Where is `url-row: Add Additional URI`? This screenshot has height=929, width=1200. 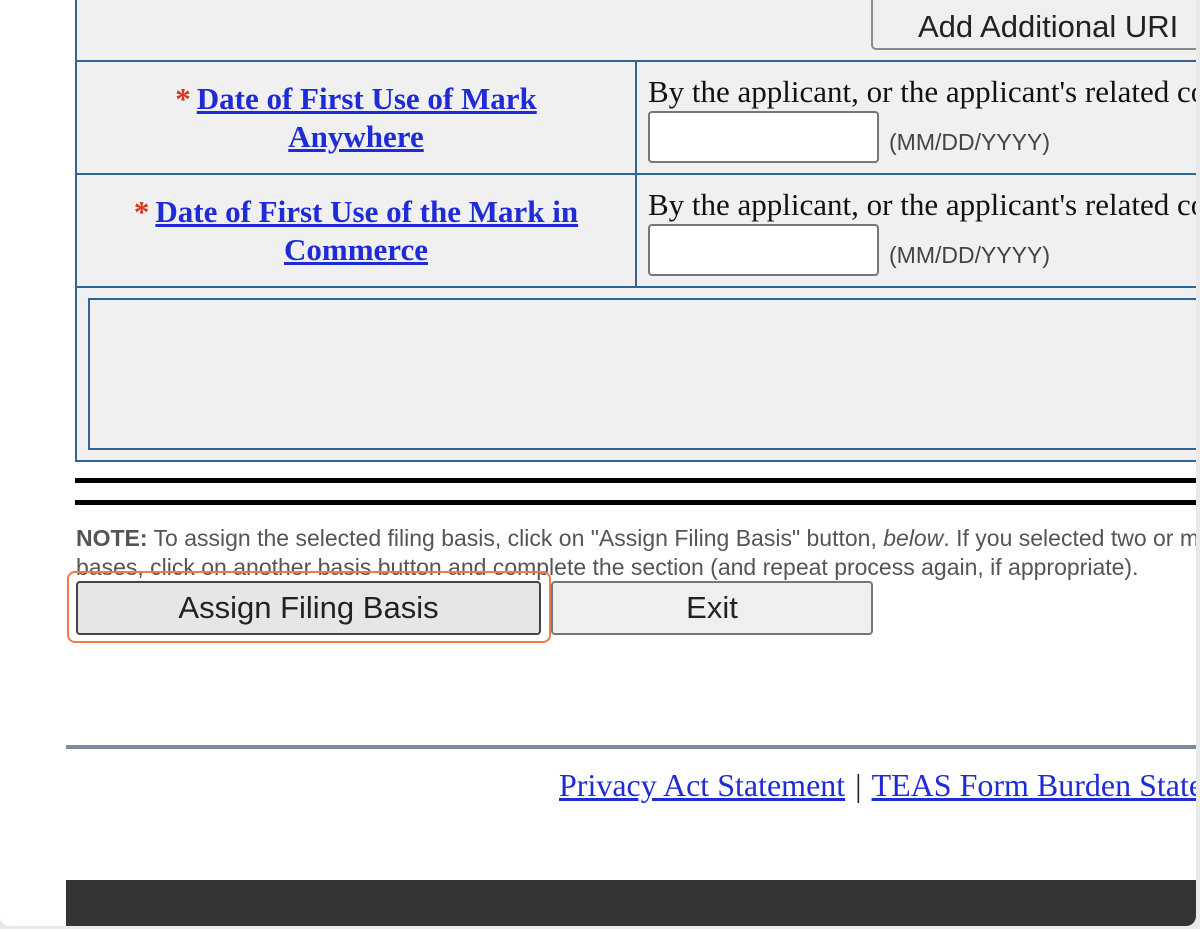 url-row: Add Additional URI is located at coordinates (636, 31).